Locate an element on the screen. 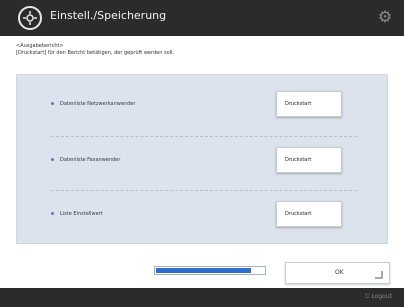 The height and width of the screenshot is (307, 404). progress-bar is located at coordinates (210, 270).